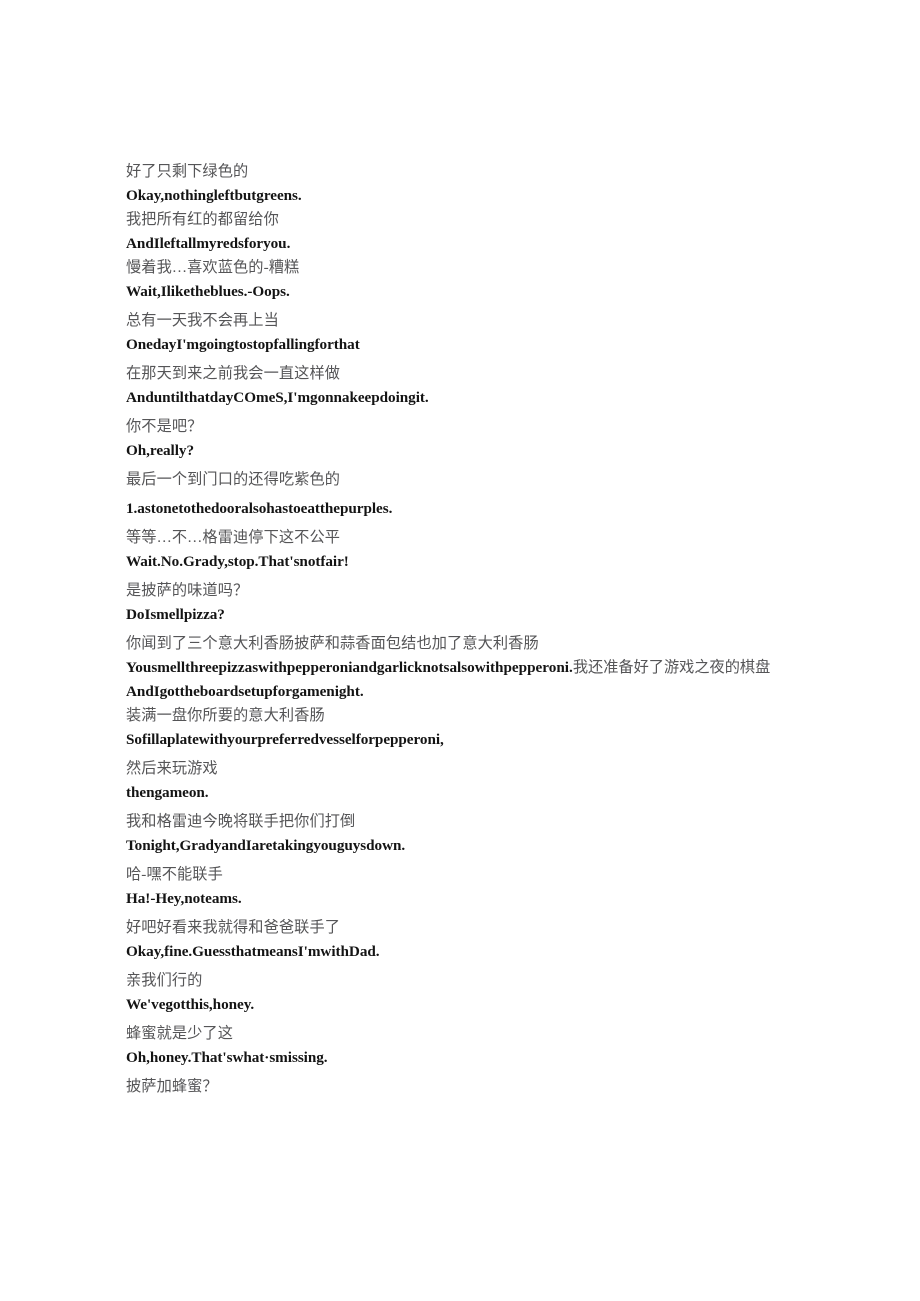 The width and height of the screenshot is (920, 1301). Describe the element at coordinates (671, 667) in the screenshot. I see `mixed-zh-trailing: 我还准备好了游戏之夜的棋盘` at that location.